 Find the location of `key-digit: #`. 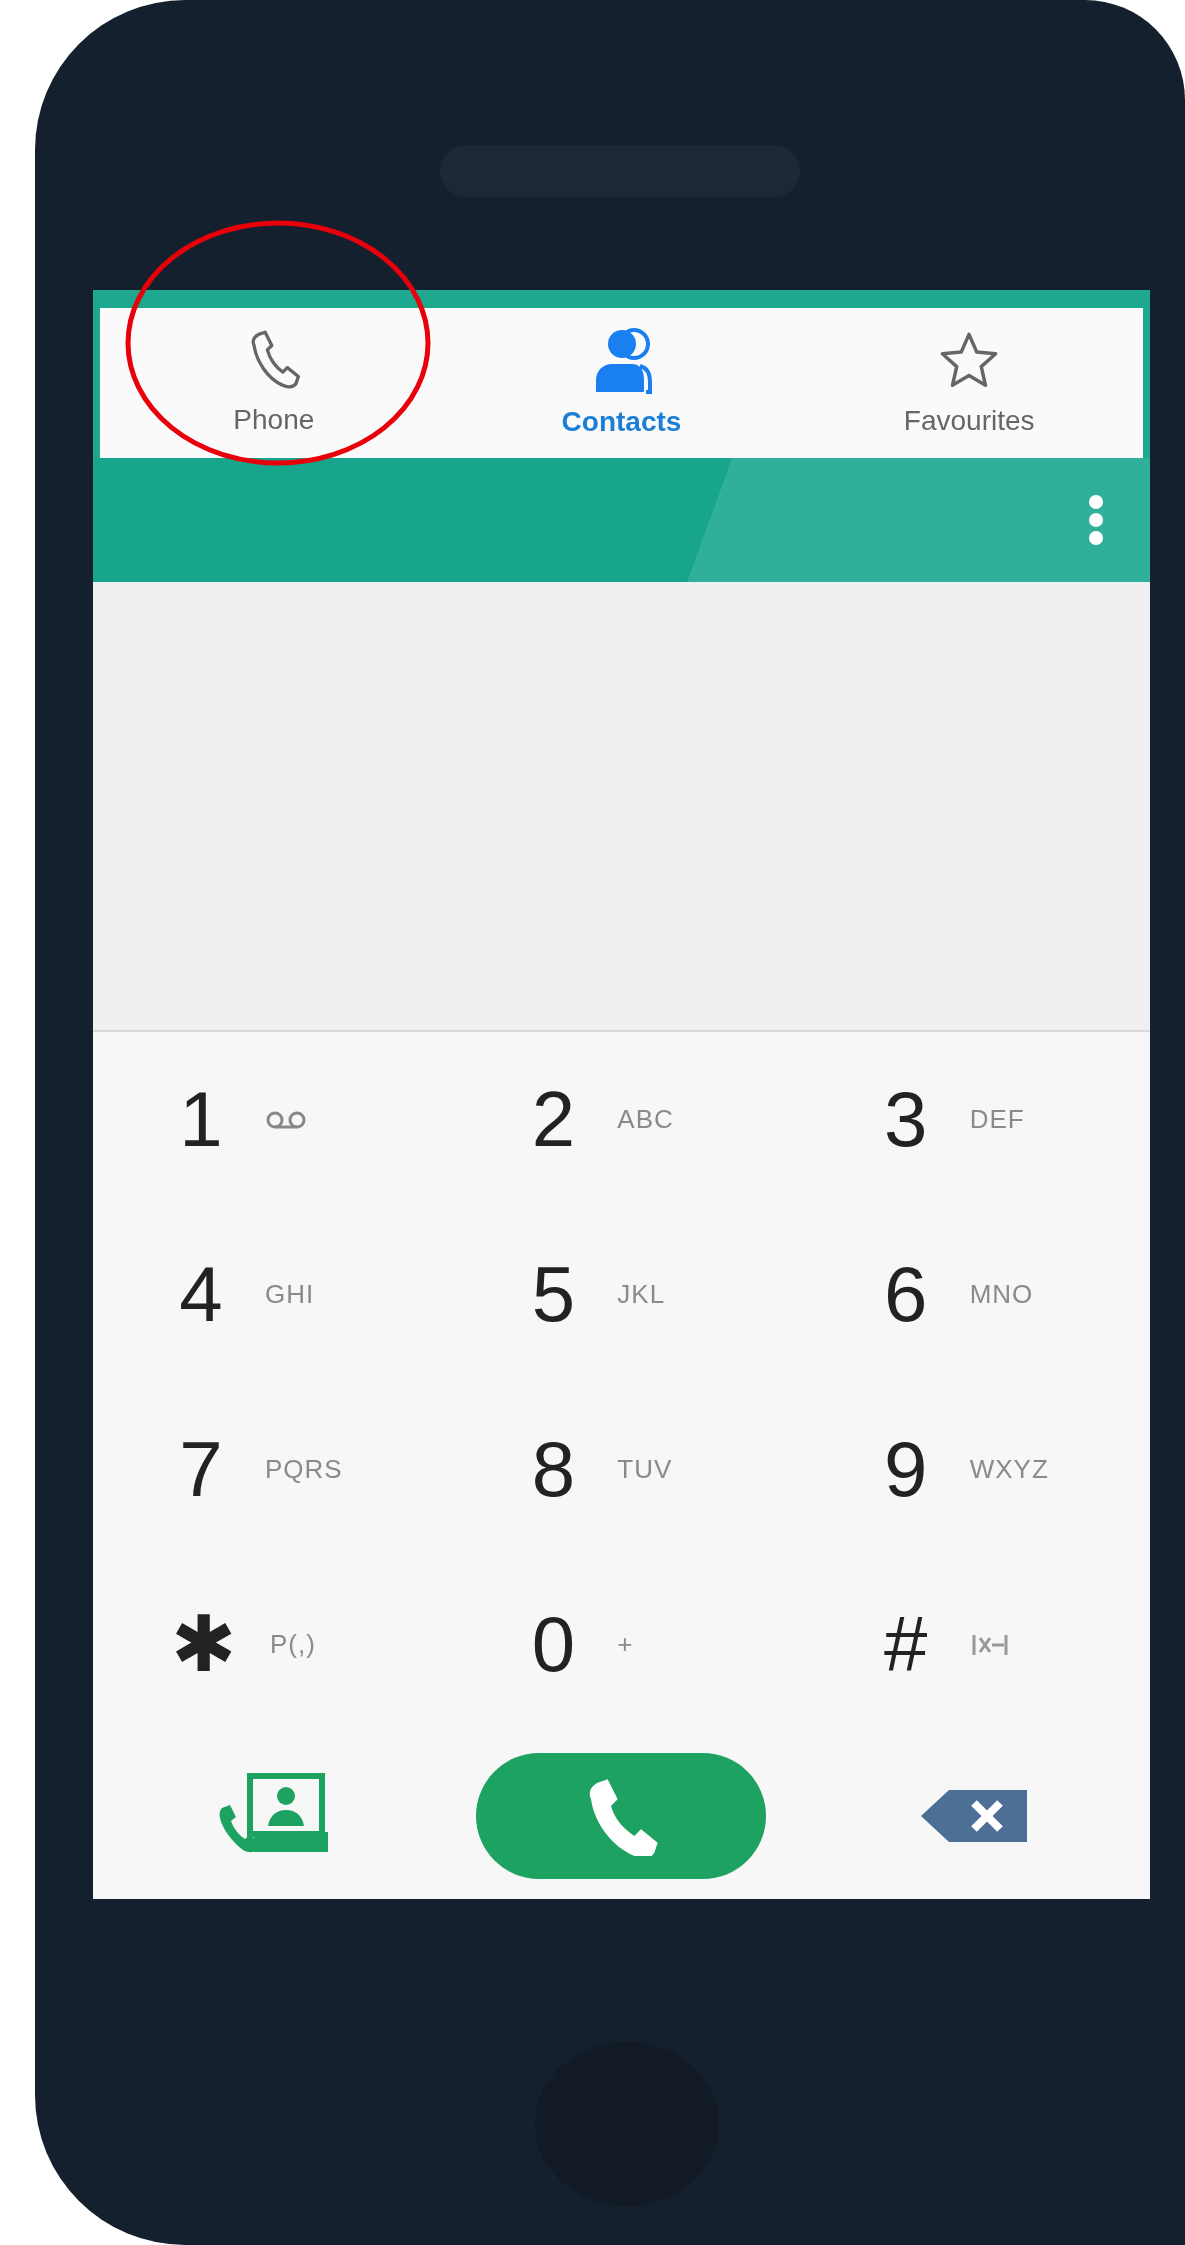

key-digit: # is located at coordinates (905, 1644).